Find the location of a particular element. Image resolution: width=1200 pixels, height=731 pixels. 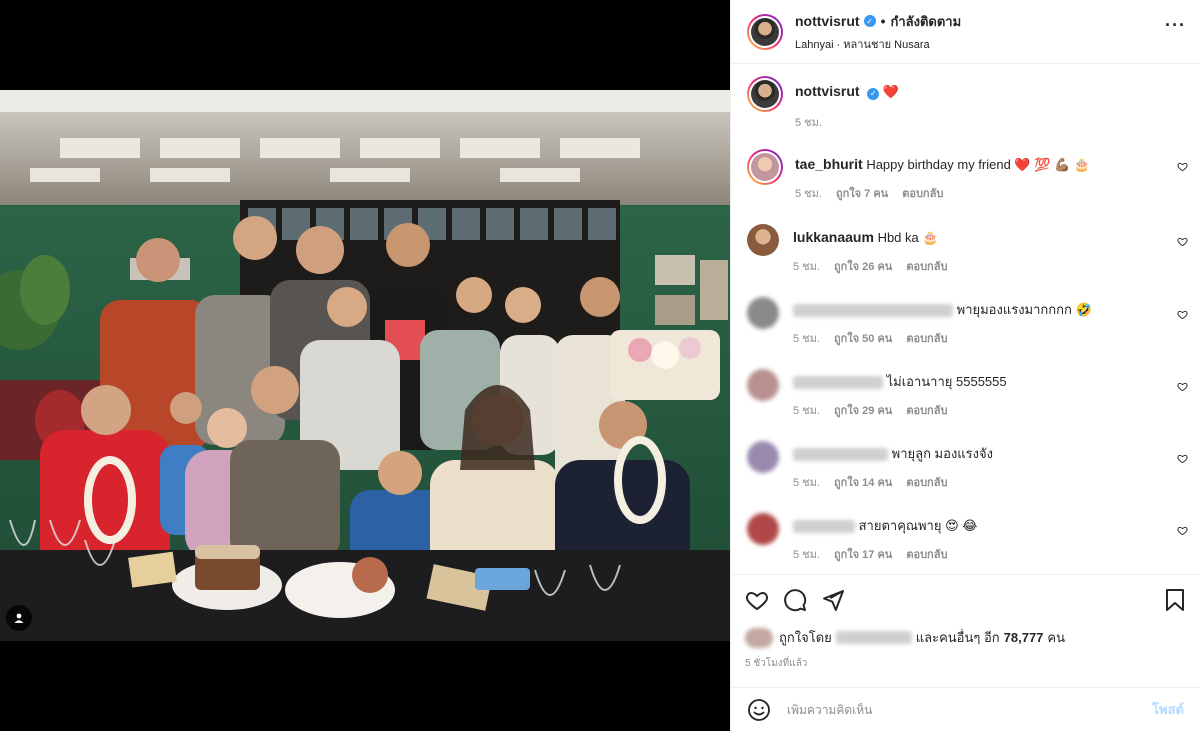

comment-username: lukkanaaum is located at coordinates (833, 237).